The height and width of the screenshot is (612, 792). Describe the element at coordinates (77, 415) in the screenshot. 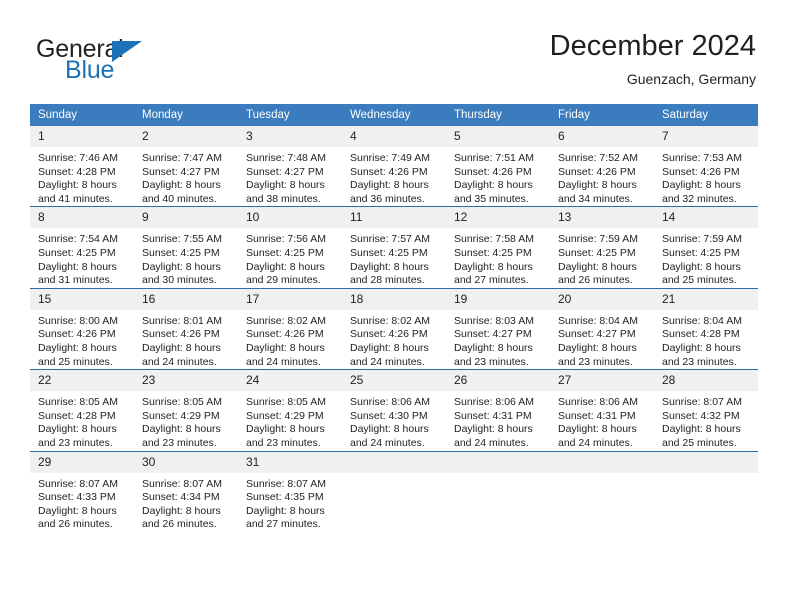

I see `sunset-time: Sunset: 4:28 PM` at that location.